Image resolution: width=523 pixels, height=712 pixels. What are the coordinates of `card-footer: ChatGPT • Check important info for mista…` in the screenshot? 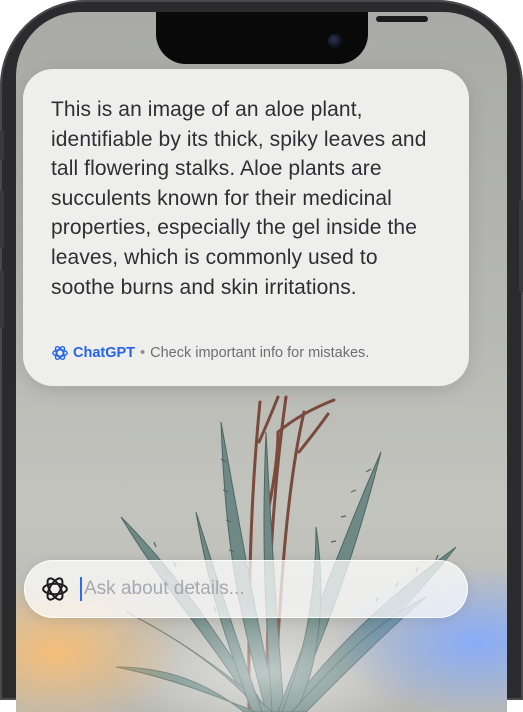 It's located at (210, 353).